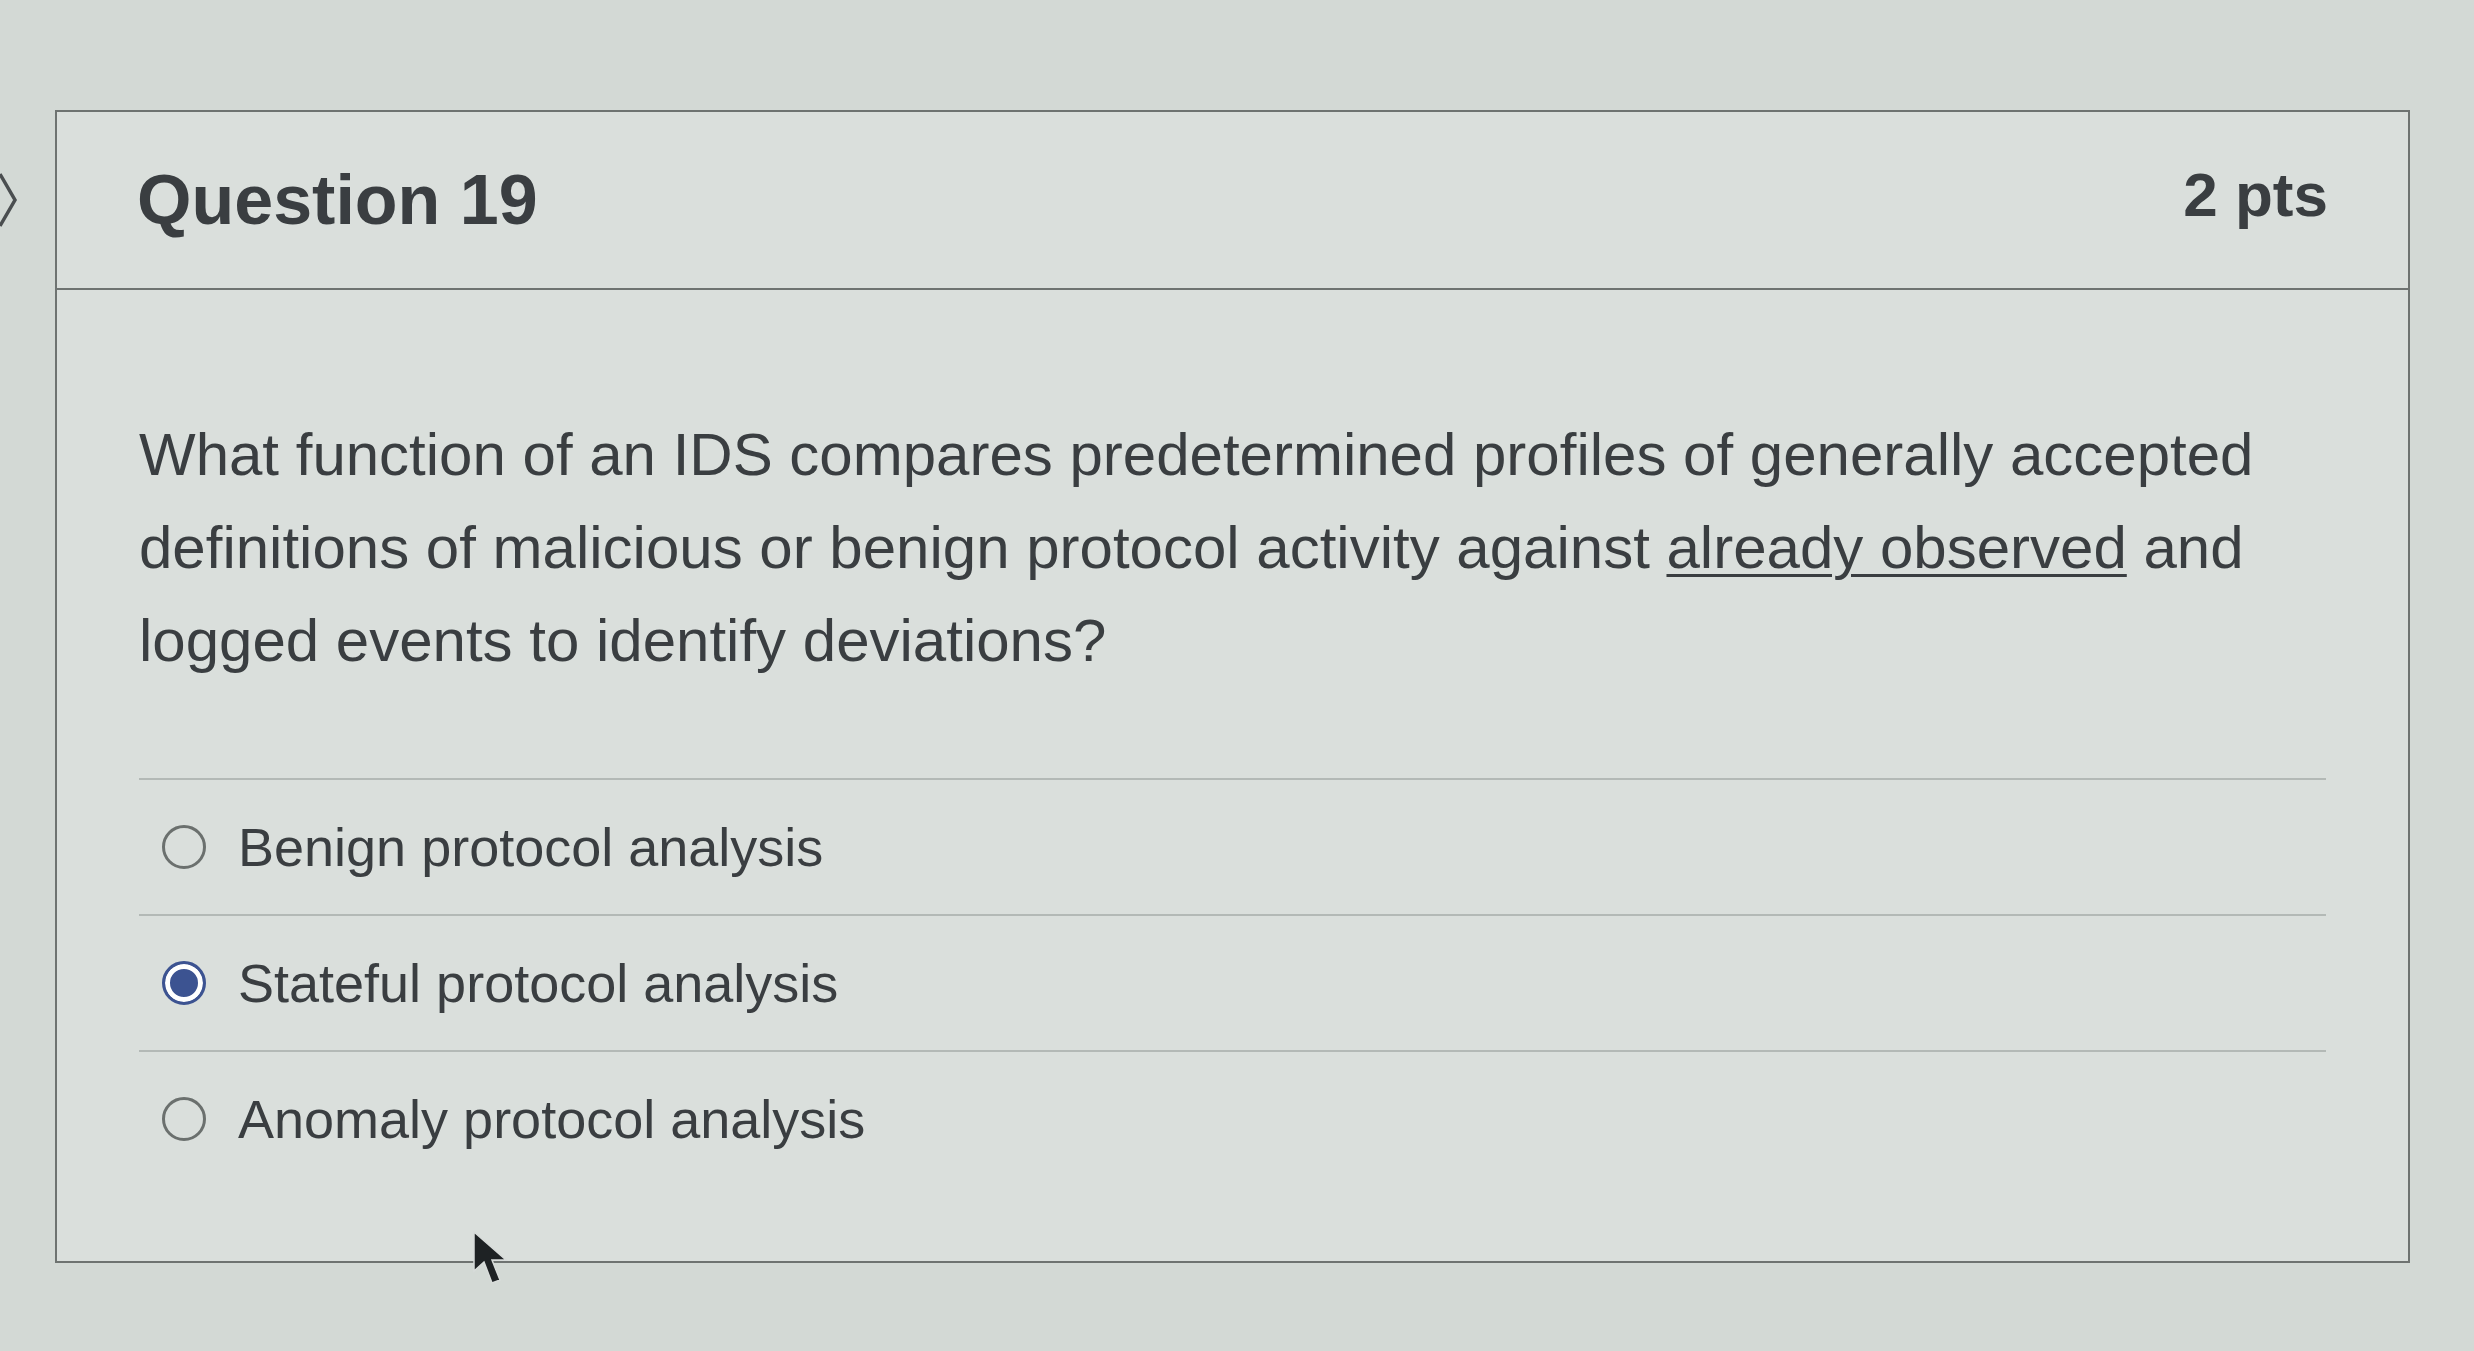 The height and width of the screenshot is (1351, 2474). What do you see at coordinates (552, 1119) in the screenshot?
I see `answer-label: Anomaly protocol analysis` at bounding box center [552, 1119].